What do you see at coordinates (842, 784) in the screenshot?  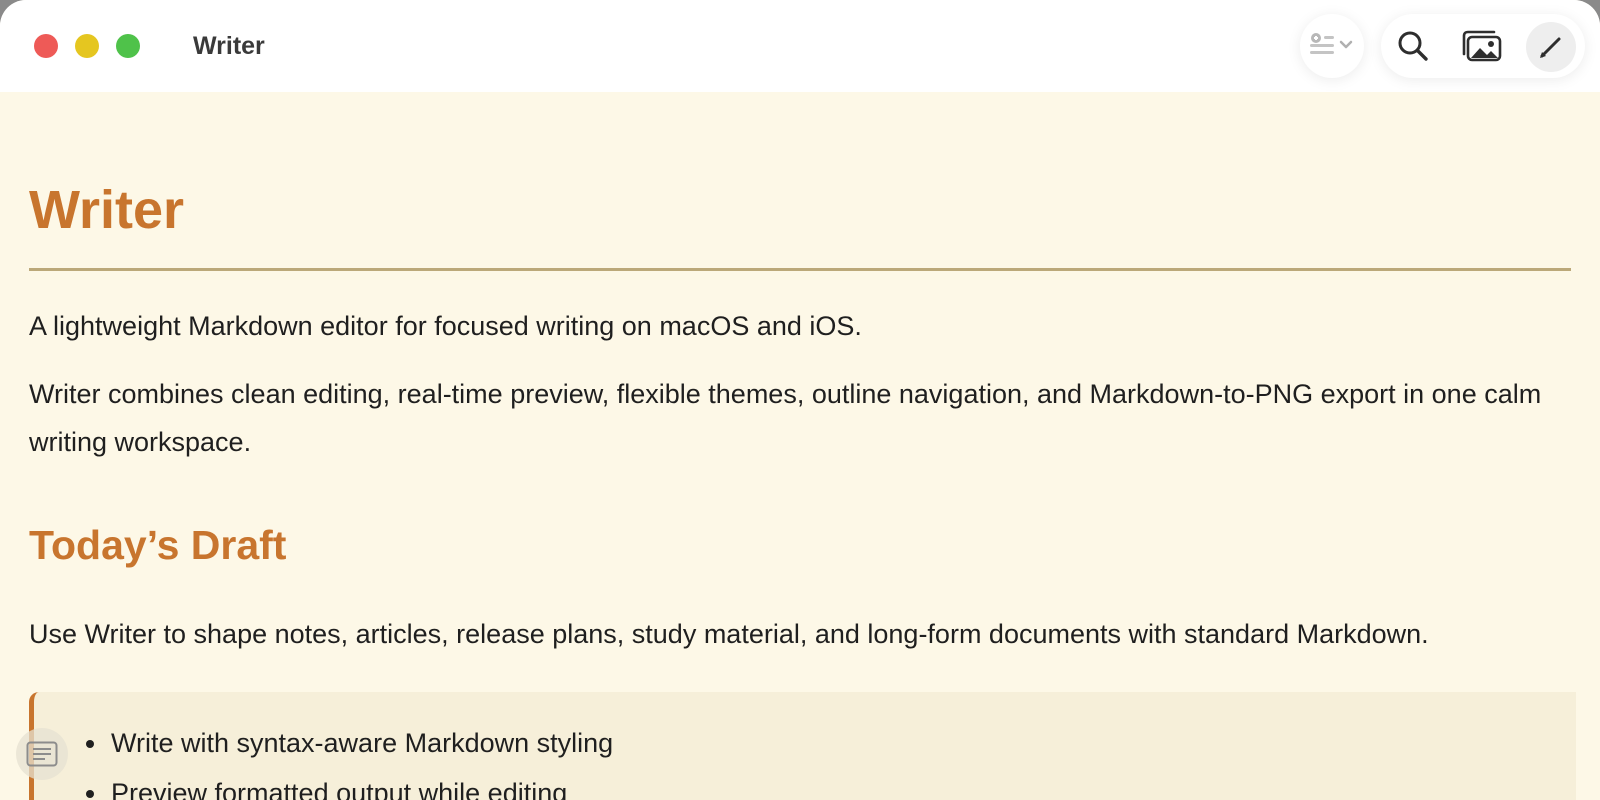 I see `list-item: Preview formatted output while editing` at bounding box center [842, 784].